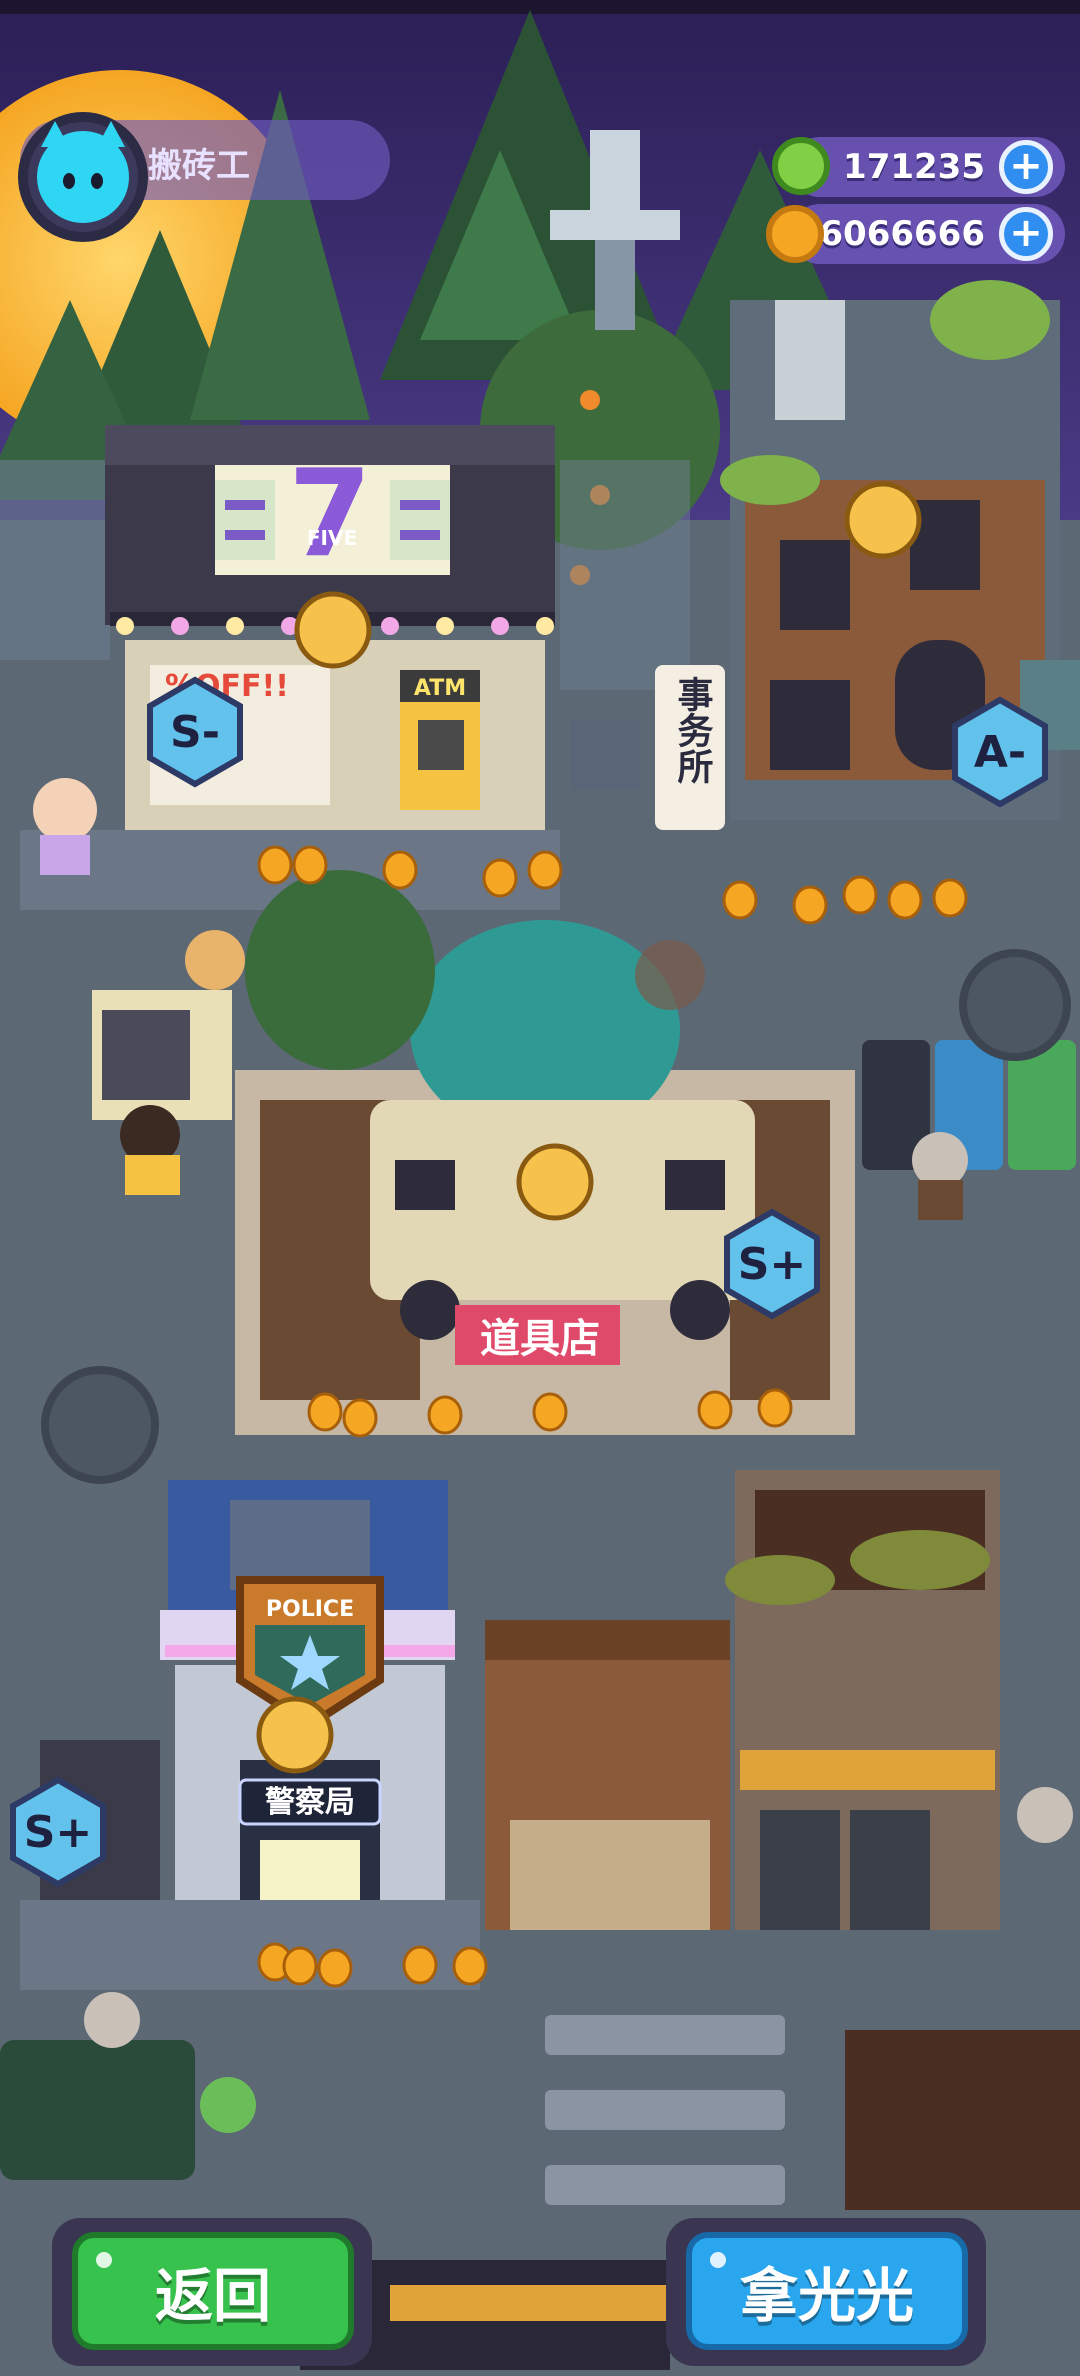 This screenshot has height=2376, width=1080. Describe the element at coordinates (801, 166) in the screenshot. I see `donut-icon` at that location.